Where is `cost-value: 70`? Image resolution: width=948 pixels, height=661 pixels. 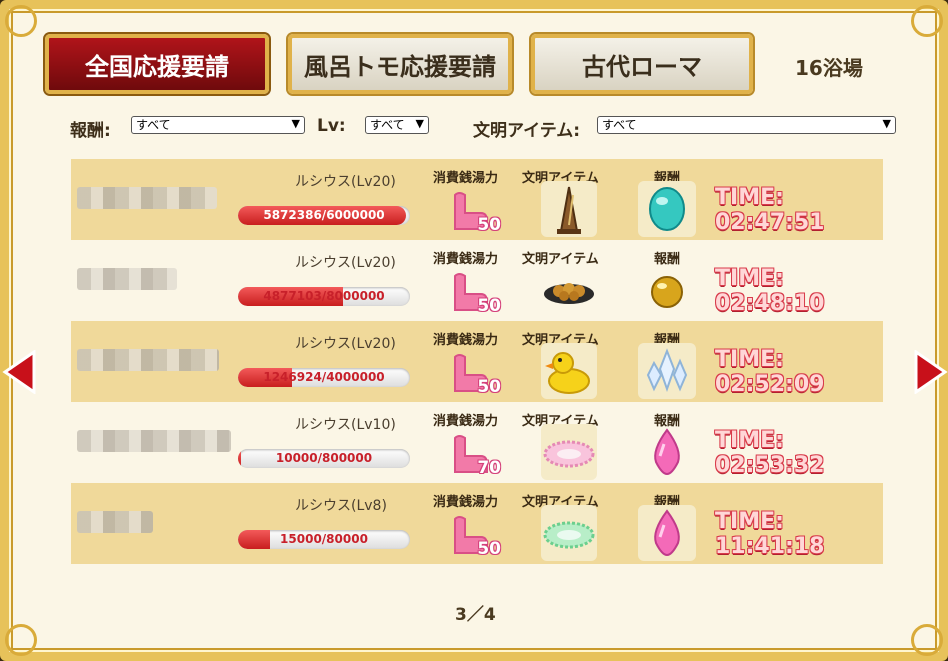 cost-value: 70 is located at coordinates (489, 468).